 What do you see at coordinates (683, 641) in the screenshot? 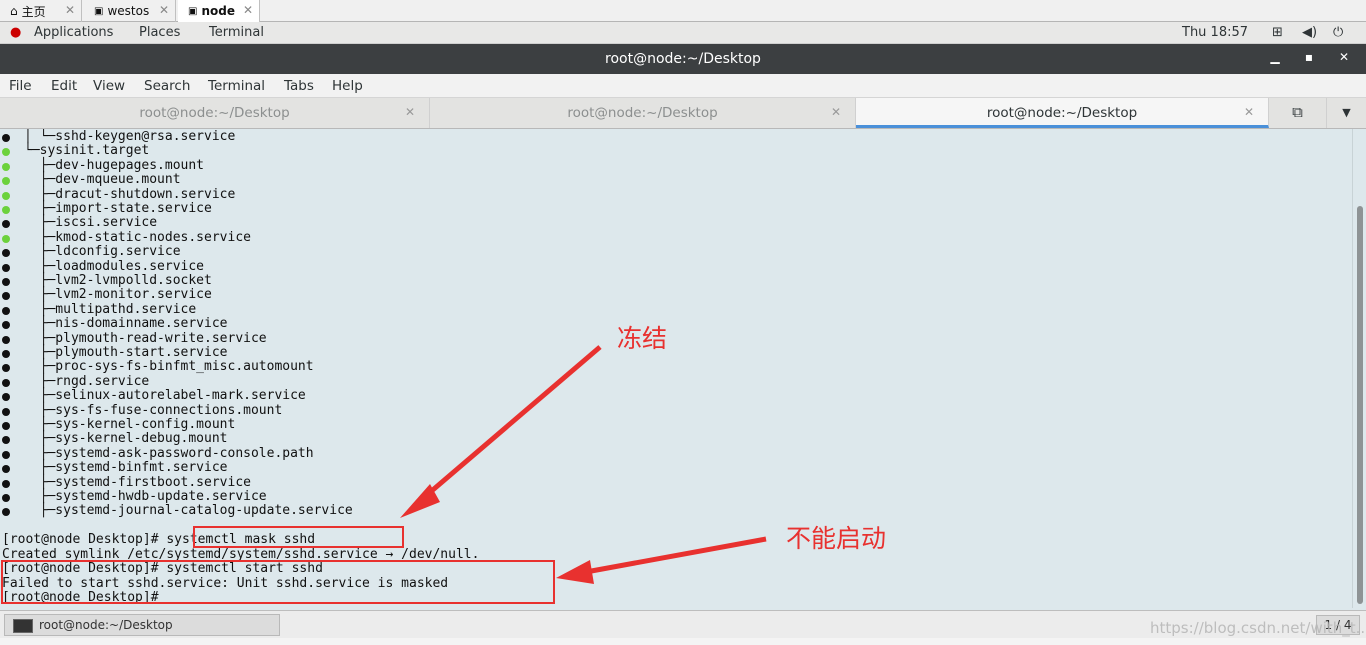
I see `host-status-strip` at bounding box center [683, 641].